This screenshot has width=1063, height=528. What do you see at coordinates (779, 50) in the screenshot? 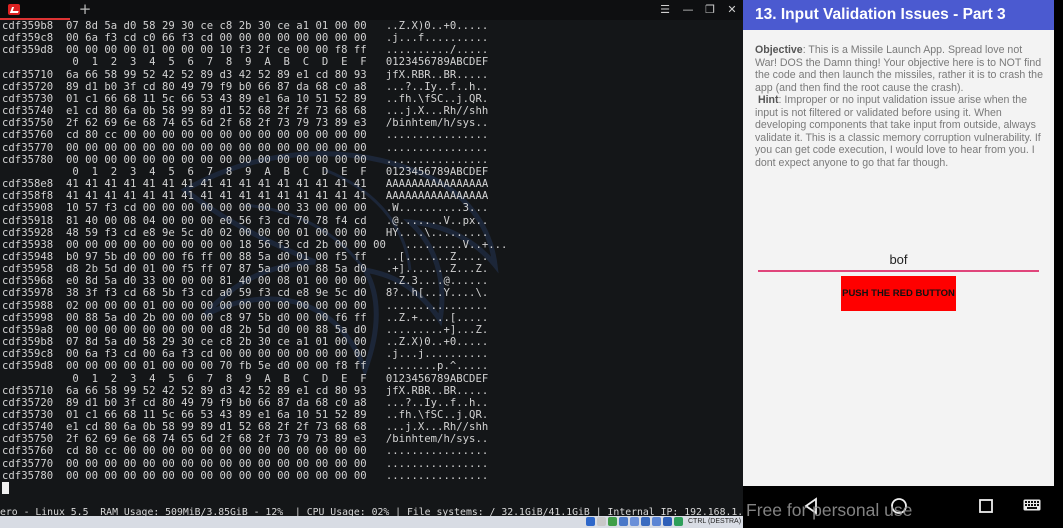
I see `objective-label: Objective` at bounding box center [779, 50].